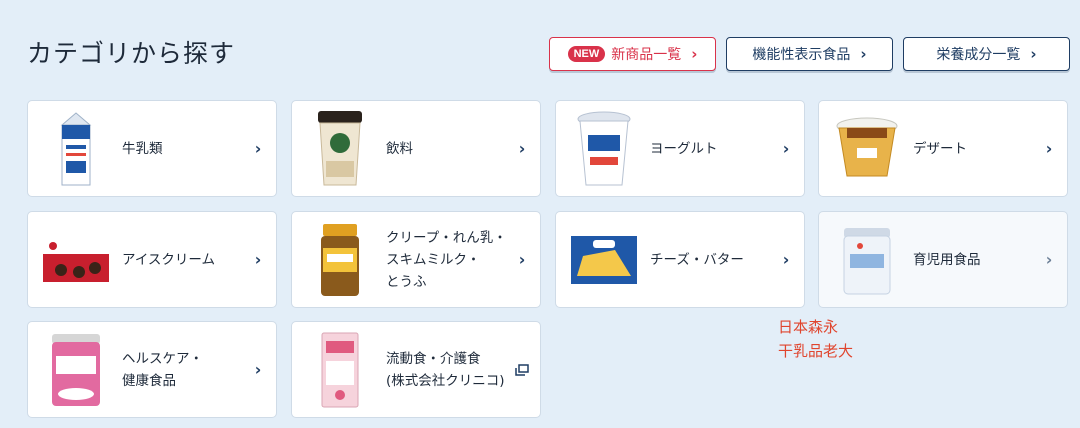 This screenshot has width=1080, height=428. Describe the element at coordinates (169, 259) in the screenshot. I see `category-label: アイスクリーム` at that location.